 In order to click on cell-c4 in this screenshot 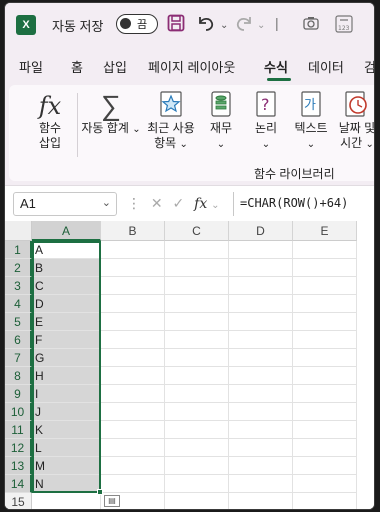, I will do `click(197, 304)`.